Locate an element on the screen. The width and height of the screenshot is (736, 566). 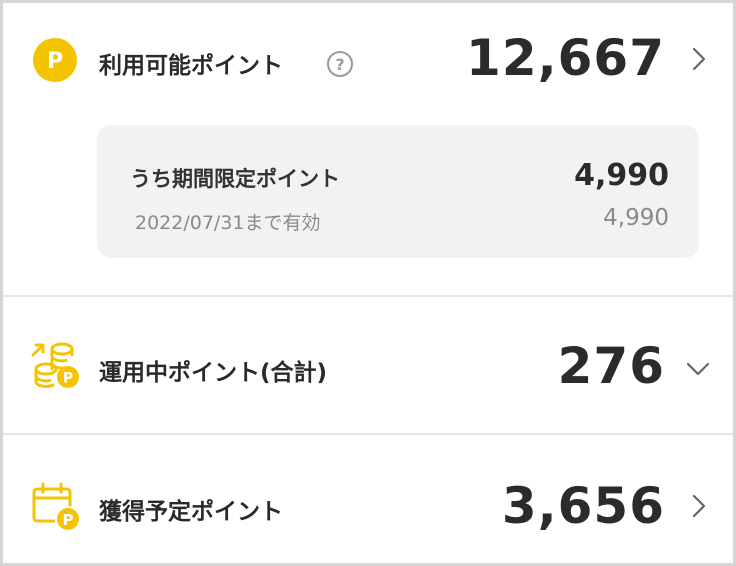
limited-points-expiry-value: 4,990 is located at coordinates (636, 218).